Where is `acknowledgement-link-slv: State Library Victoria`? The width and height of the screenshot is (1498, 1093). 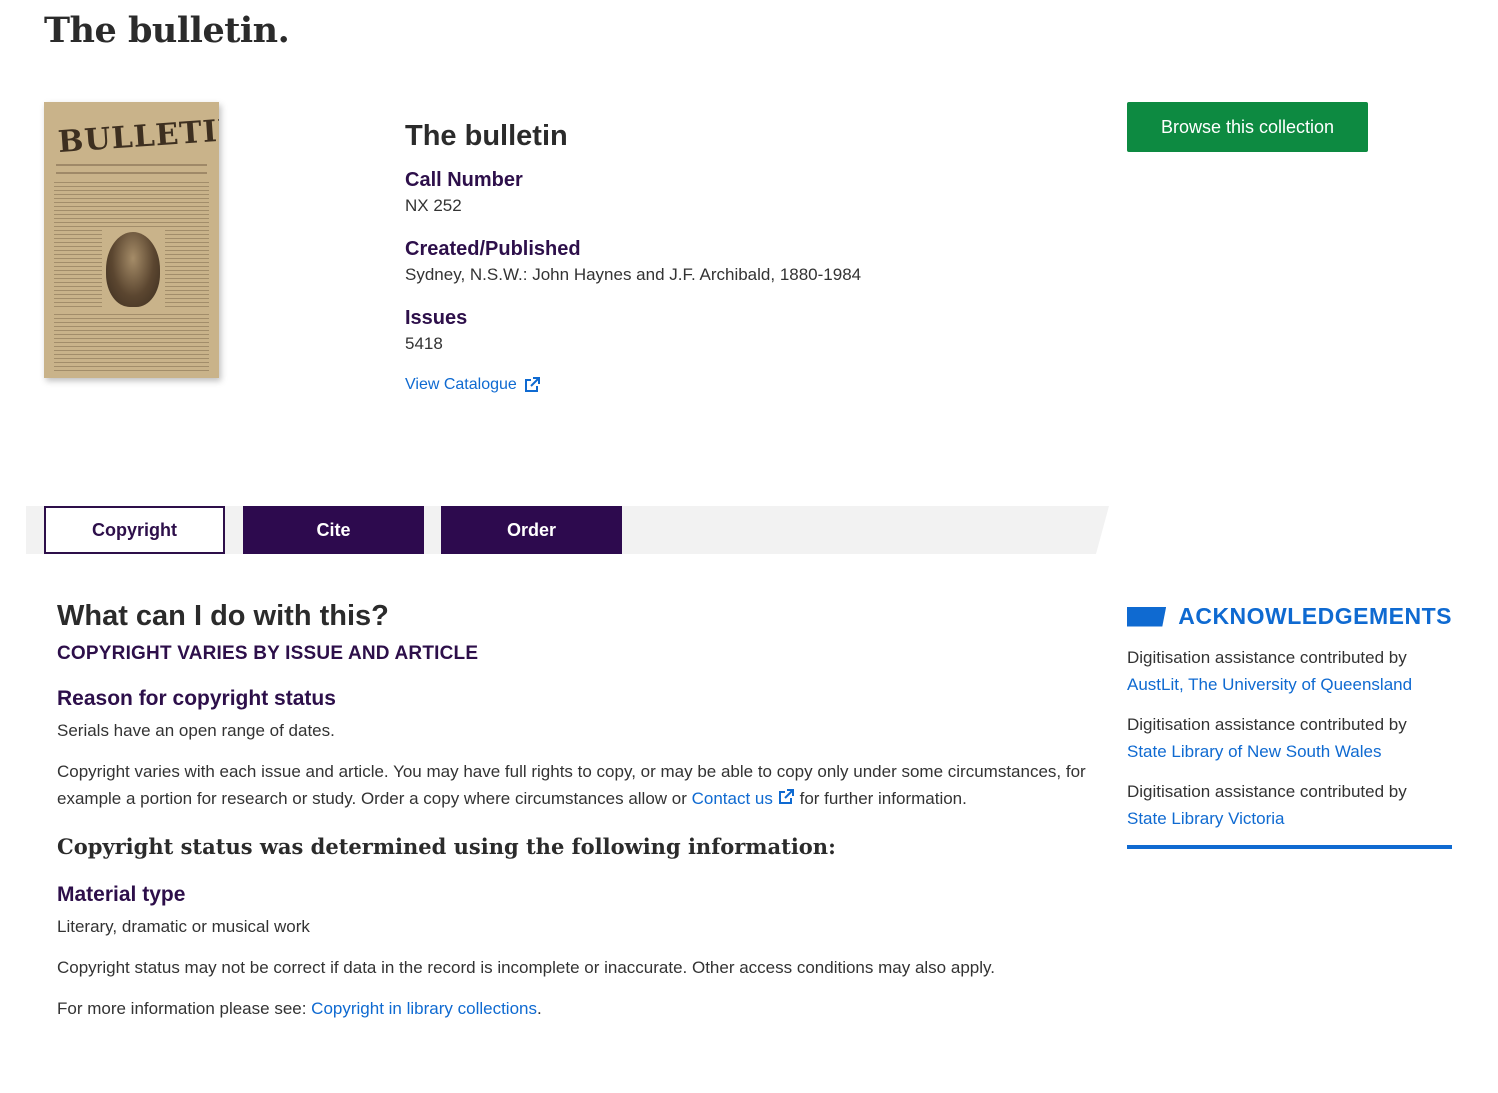
acknowledgement-link-slv: State Library Victoria is located at coordinates (1289, 818).